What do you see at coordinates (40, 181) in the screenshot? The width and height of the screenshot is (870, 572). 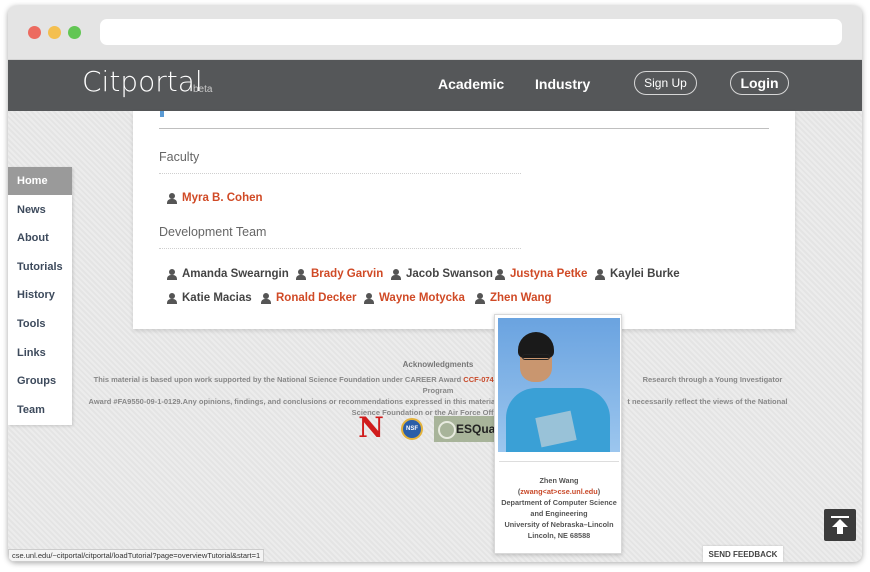 I see `side-nav-home: Home` at bounding box center [40, 181].